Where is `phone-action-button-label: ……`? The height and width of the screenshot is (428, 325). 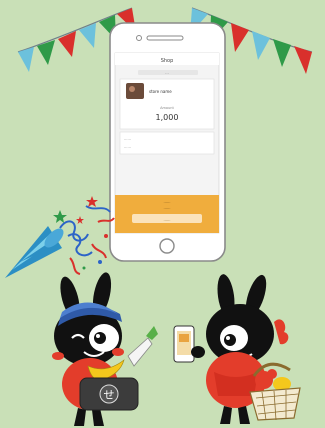 phone-action-button-label: …… is located at coordinates (168, 220).